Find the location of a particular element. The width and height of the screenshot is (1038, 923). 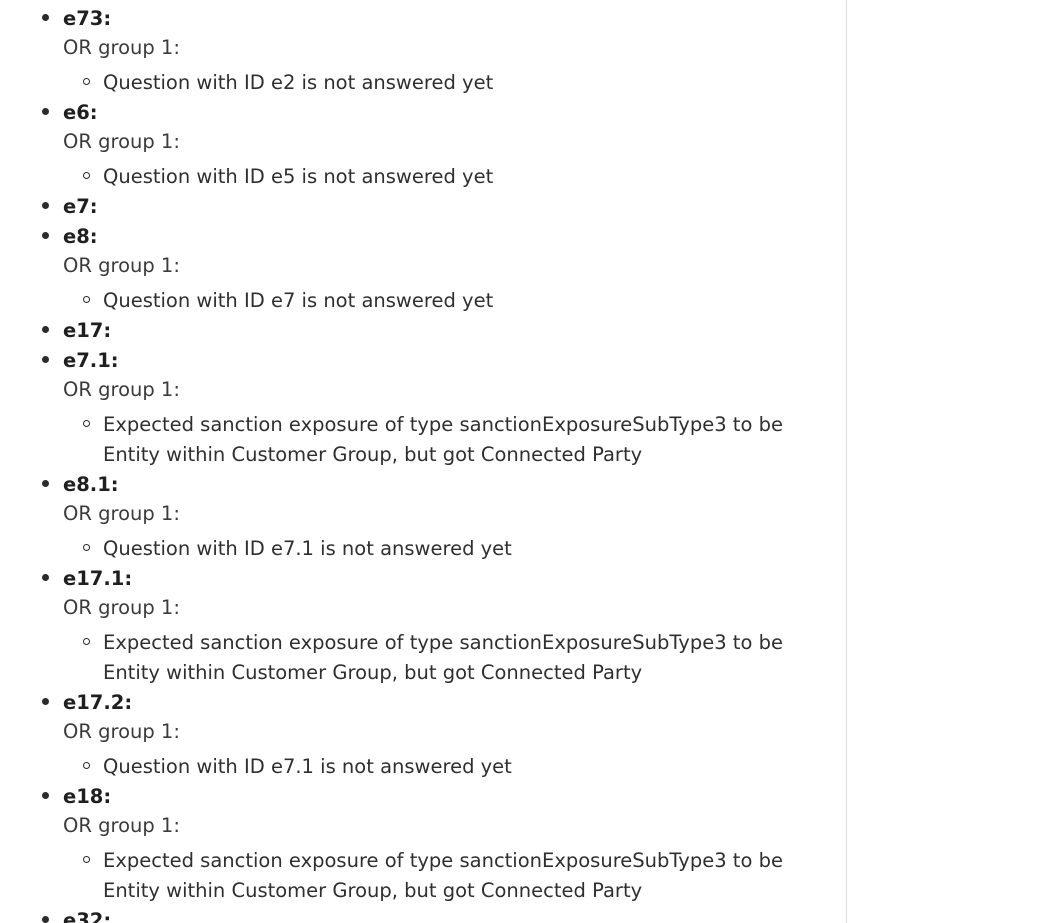

message-list: Question with ID e5 is not answered yet is located at coordinates (454, 177).